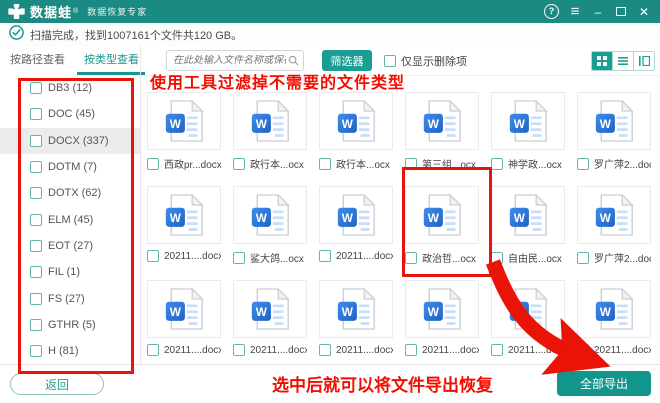 The image size is (660, 403). I want to click on sidebar-item-dotm: DOTM (7), so click(70, 167).